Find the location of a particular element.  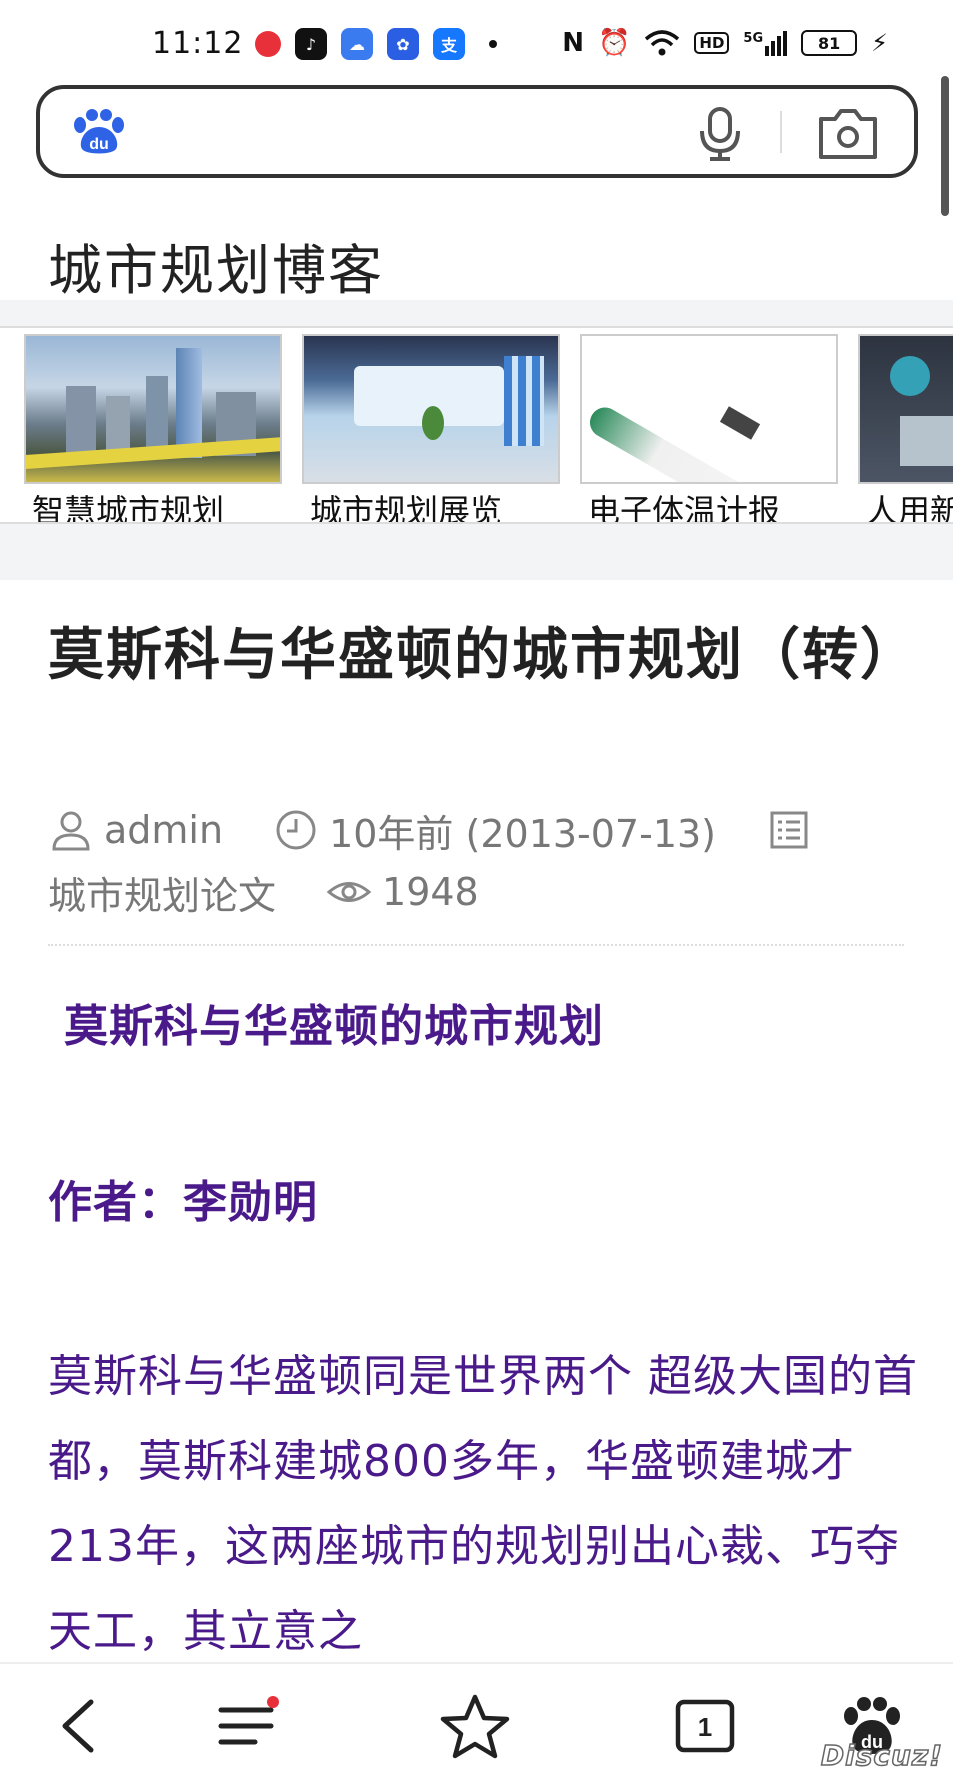

tiktok-icon: ♪ is located at coordinates (311, 44).